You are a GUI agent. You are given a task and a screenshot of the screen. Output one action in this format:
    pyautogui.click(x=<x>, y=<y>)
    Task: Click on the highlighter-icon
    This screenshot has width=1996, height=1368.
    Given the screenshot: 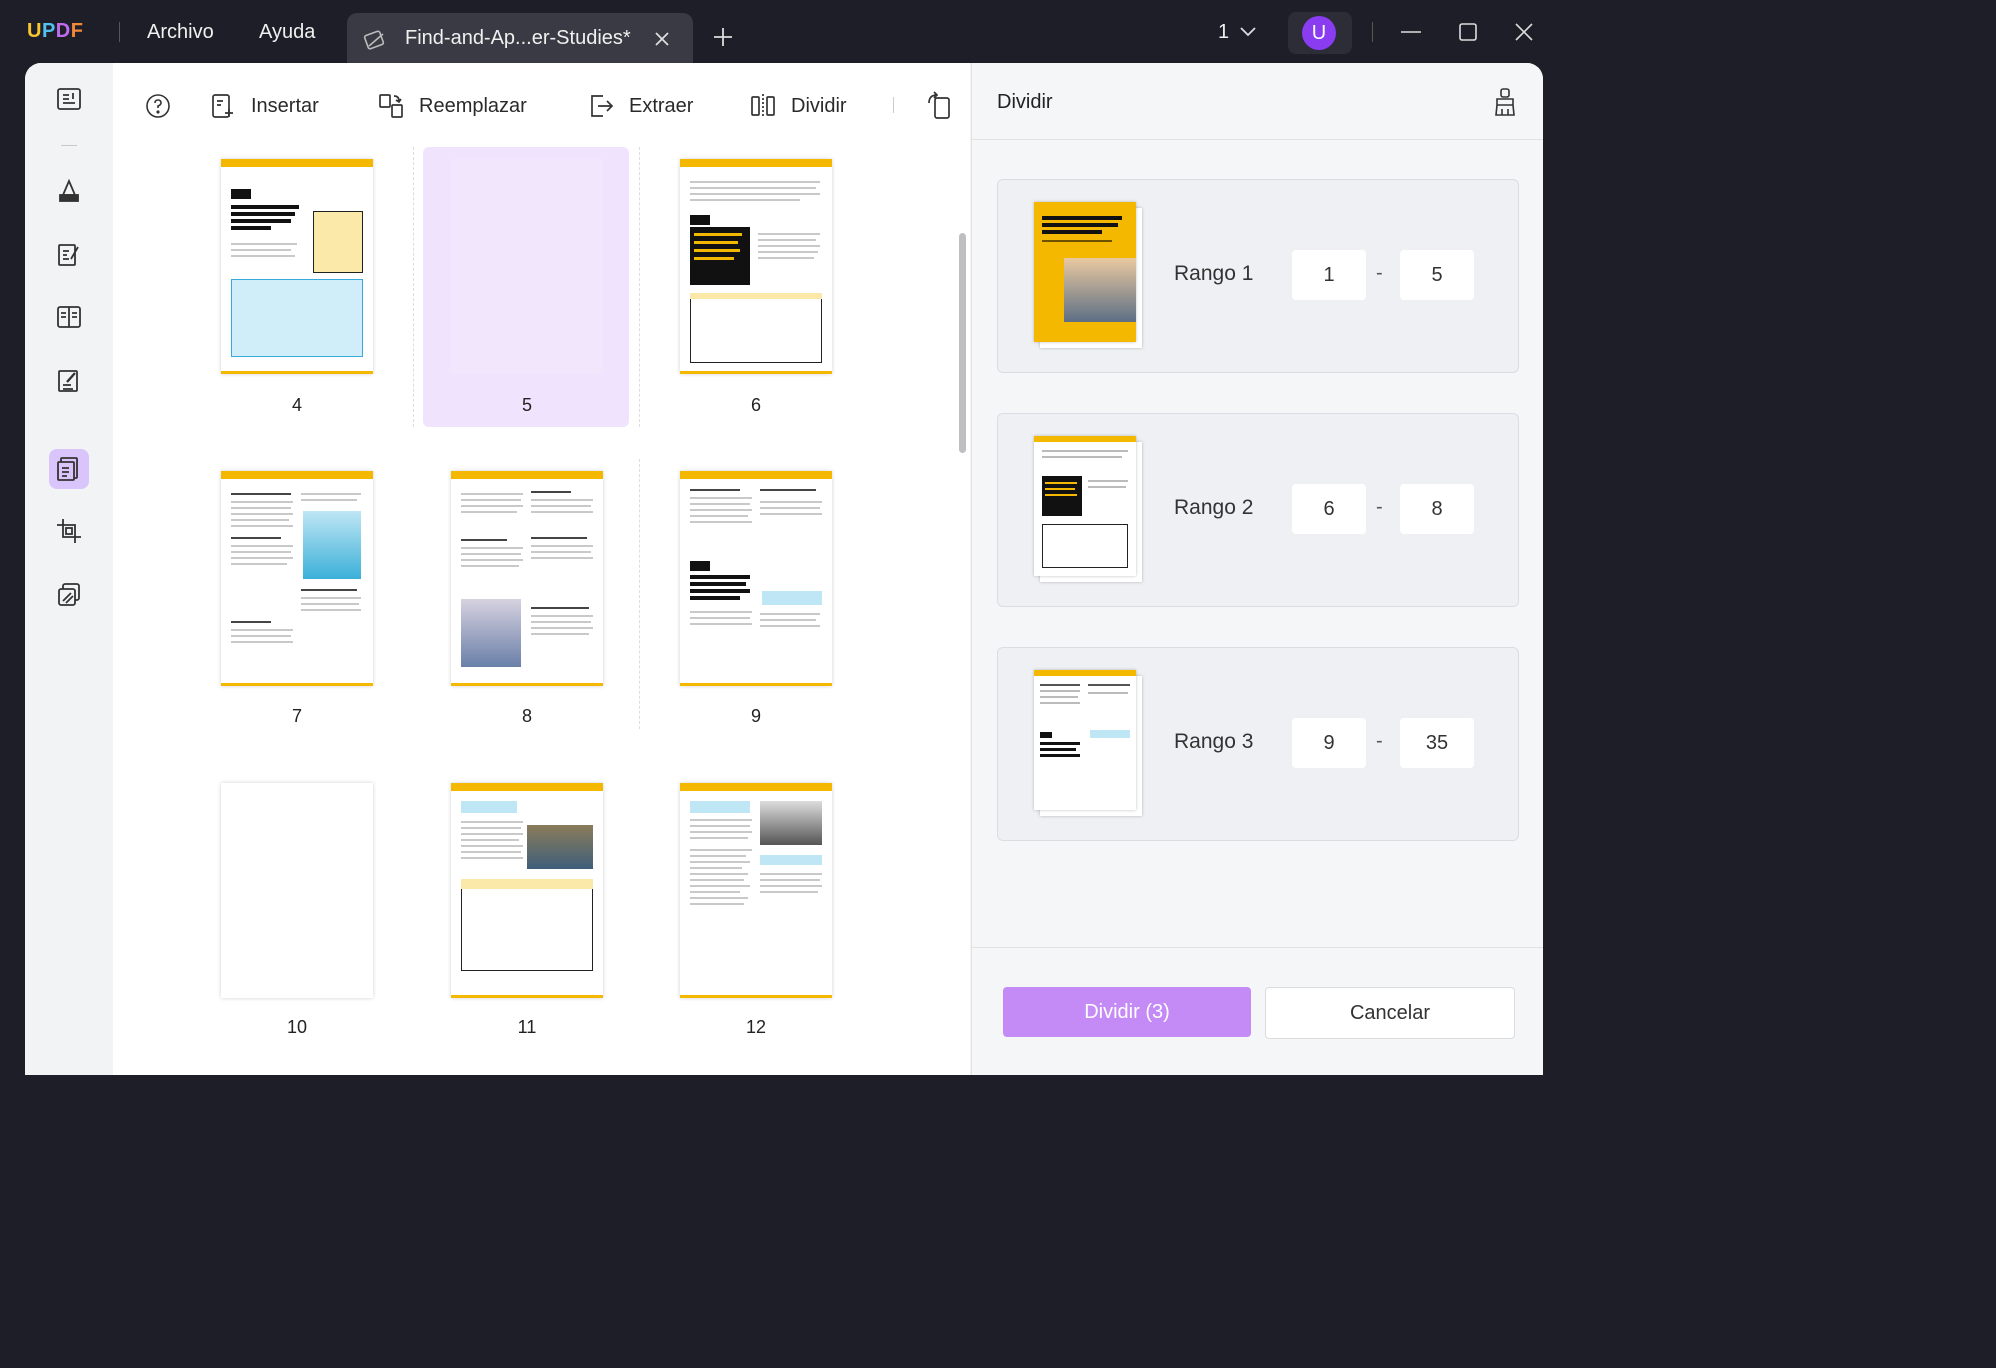 What is the action you would take?
    pyautogui.click(x=69, y=190)
    